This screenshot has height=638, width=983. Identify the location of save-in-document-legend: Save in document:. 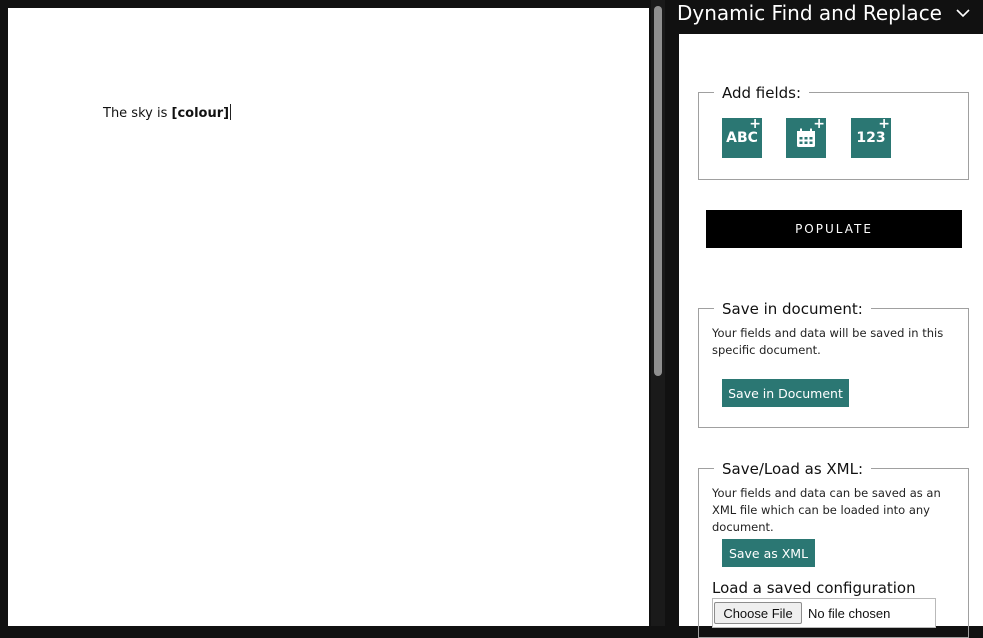
(792, 309).